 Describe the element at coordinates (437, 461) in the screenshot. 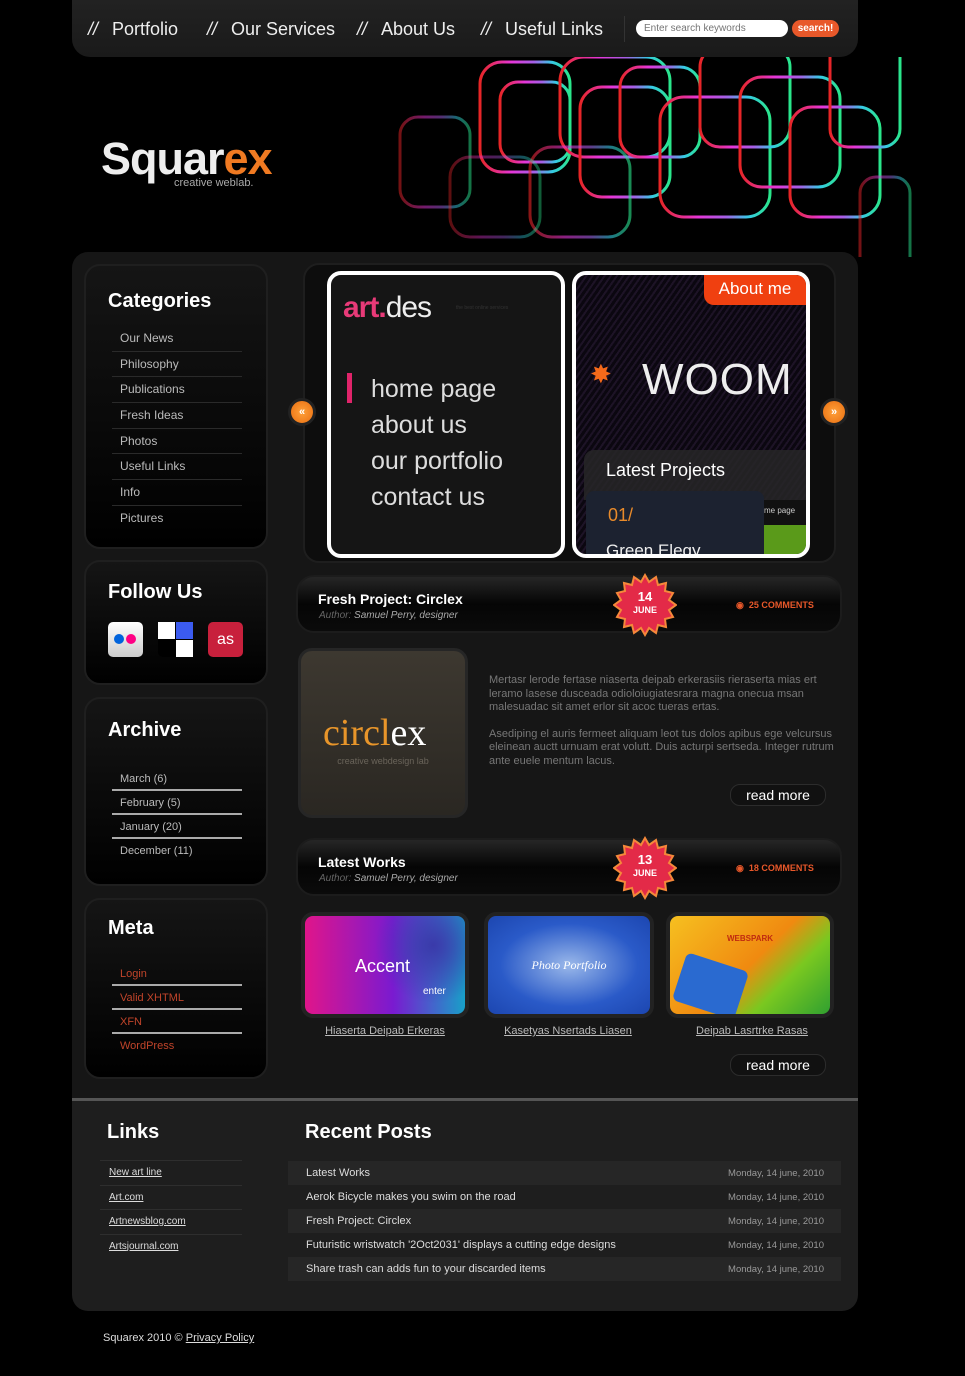

I see `slide-menu-item: our portfolio` at that location.